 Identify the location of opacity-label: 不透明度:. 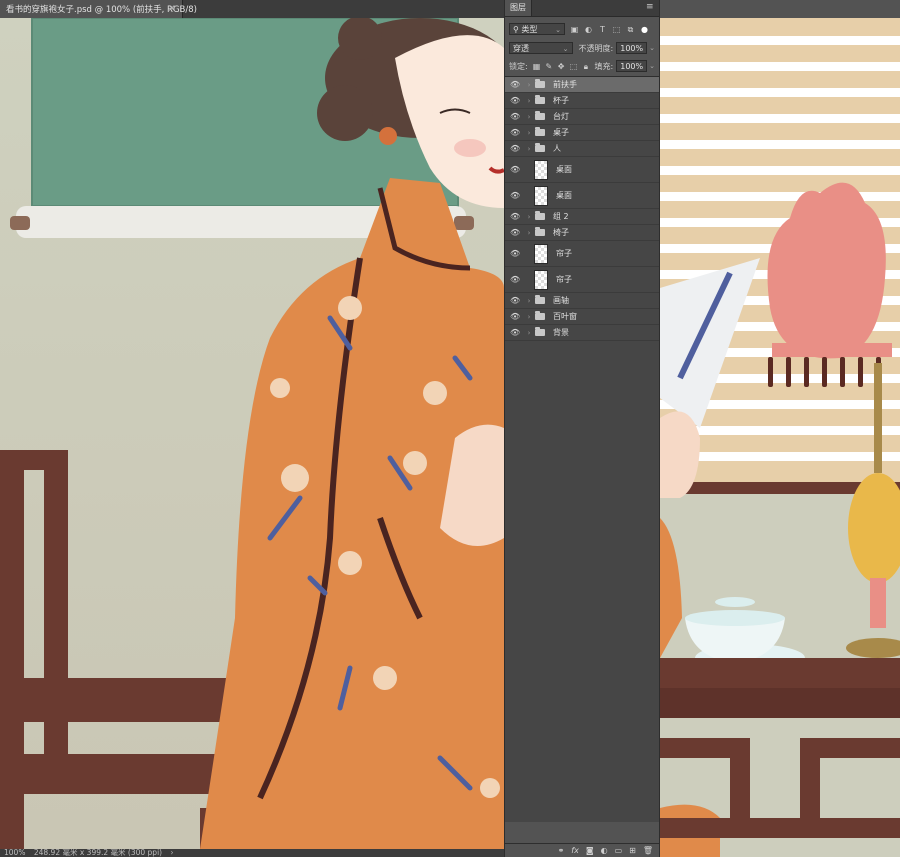
(596, 48).